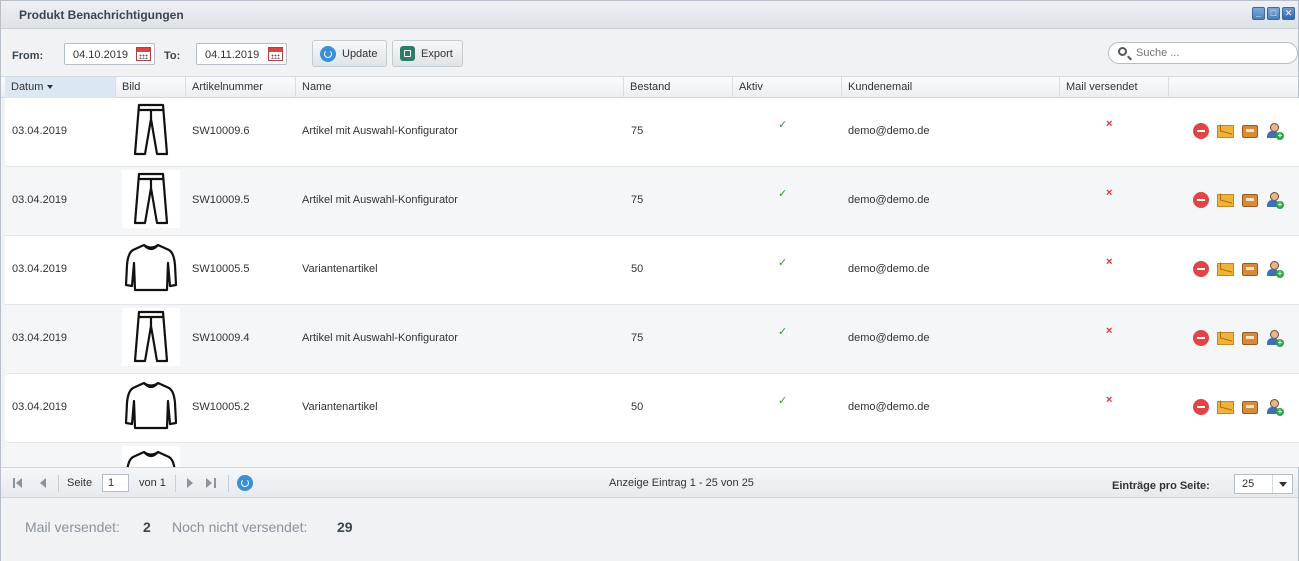  What do you see at coordinates (27, 87) in the screenshot?
I see `column-header-label: Datum` at bounding box center [27, 87].